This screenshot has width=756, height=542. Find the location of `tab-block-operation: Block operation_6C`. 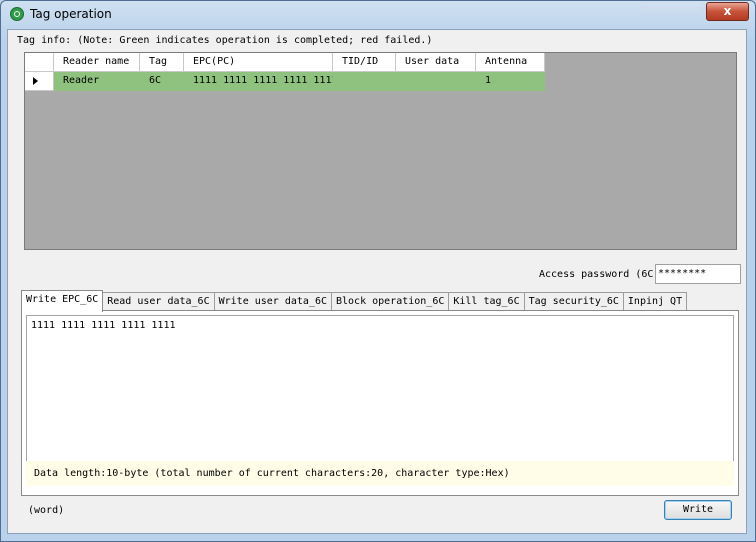

tab-block-operation: Block operation_6C is located at coordinates (390, 301).